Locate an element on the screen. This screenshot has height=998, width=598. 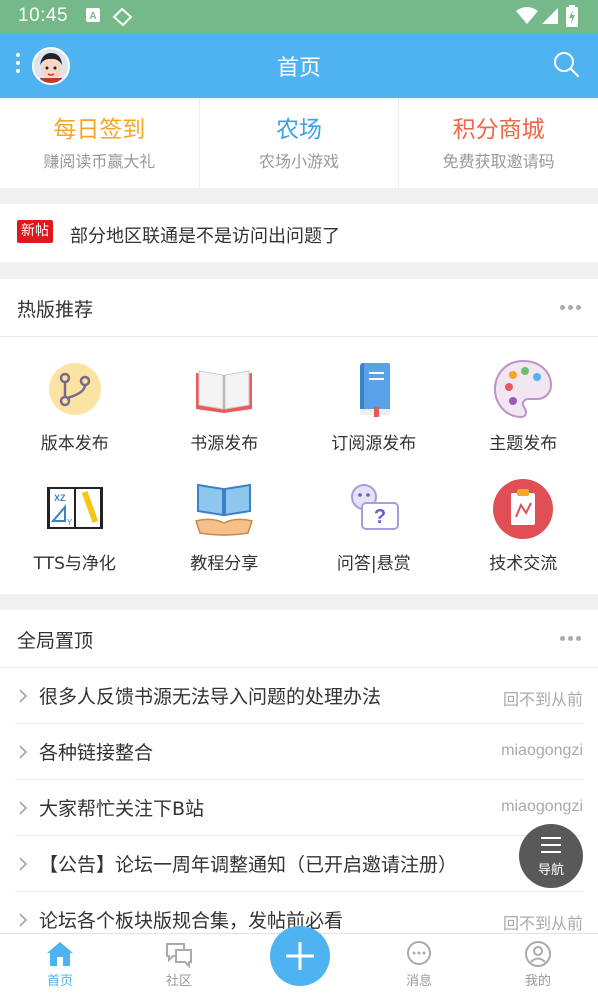
post-title: 很多人反馈书源无法导入问题的处理办法 is located at coordinates (210, 695).